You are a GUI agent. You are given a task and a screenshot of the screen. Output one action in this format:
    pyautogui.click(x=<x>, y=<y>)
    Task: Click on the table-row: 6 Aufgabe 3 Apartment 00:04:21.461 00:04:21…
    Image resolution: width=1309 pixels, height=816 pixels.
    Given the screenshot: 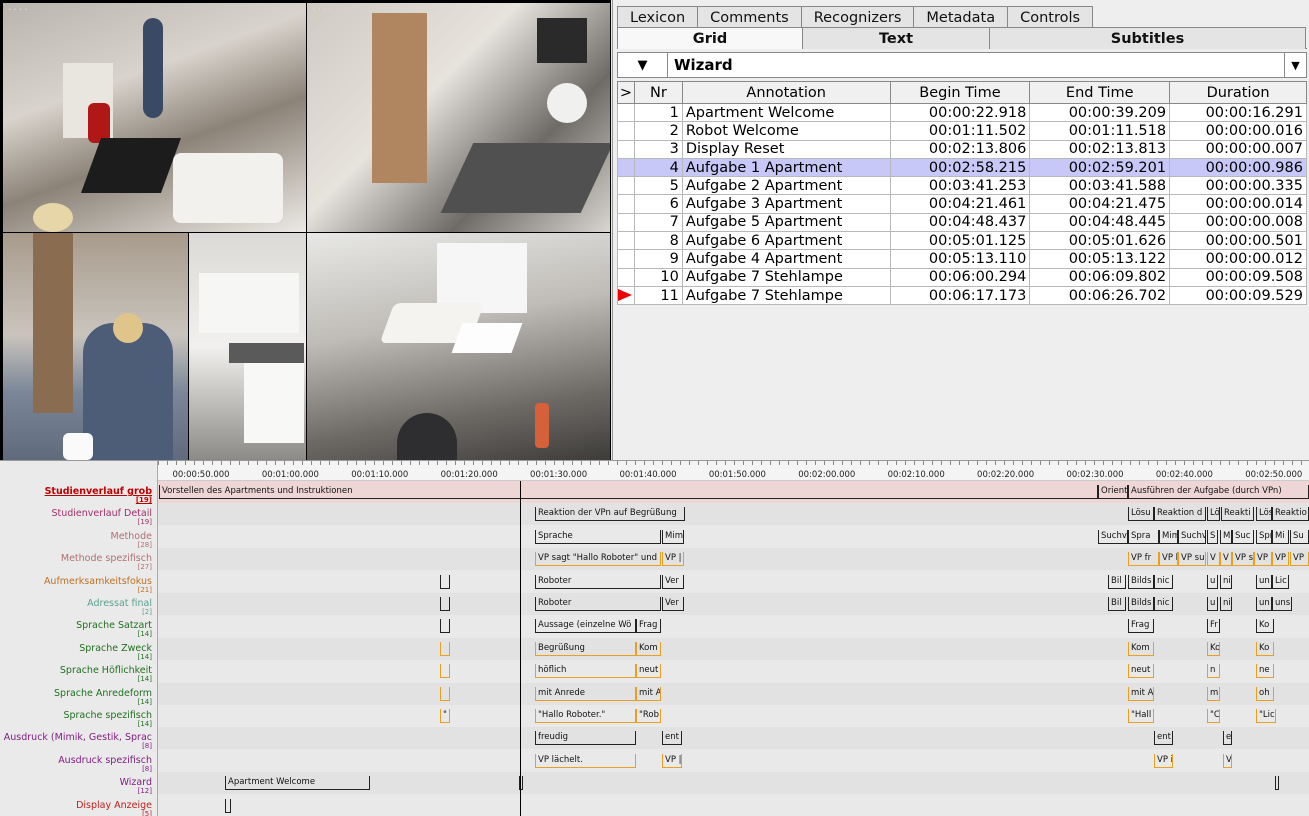 What is the action you would take?
    pyautogui.click(x=962, y=204)
    